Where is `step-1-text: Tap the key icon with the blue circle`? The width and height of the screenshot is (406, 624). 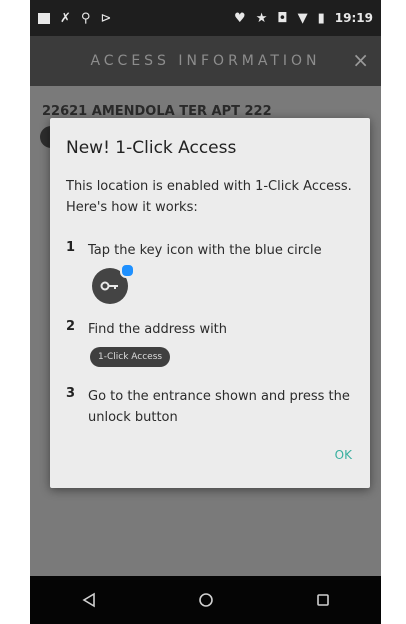
step-1-text: Tap the key icon with the blue circle is located at coordinates (205, 250).